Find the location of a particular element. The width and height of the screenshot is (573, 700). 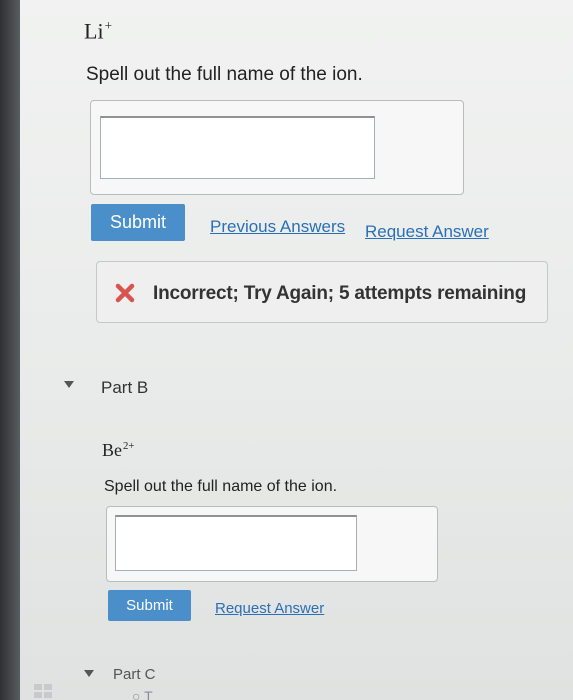

part-b-submit-button: Submit is located at coordinates (149, 605).